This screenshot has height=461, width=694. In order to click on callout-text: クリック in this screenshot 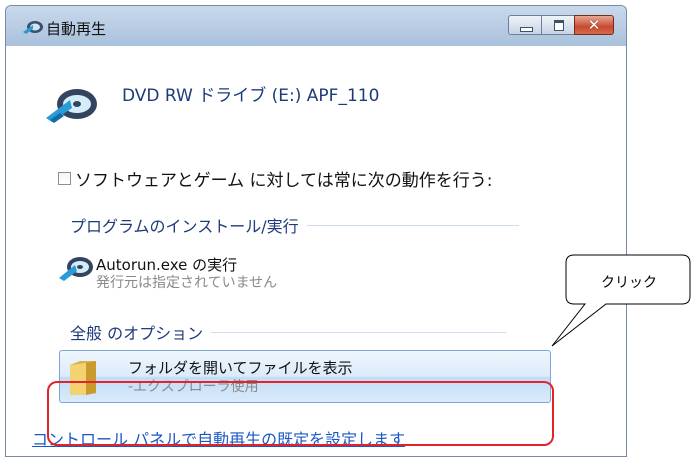, I will do `click(629, 283)`.